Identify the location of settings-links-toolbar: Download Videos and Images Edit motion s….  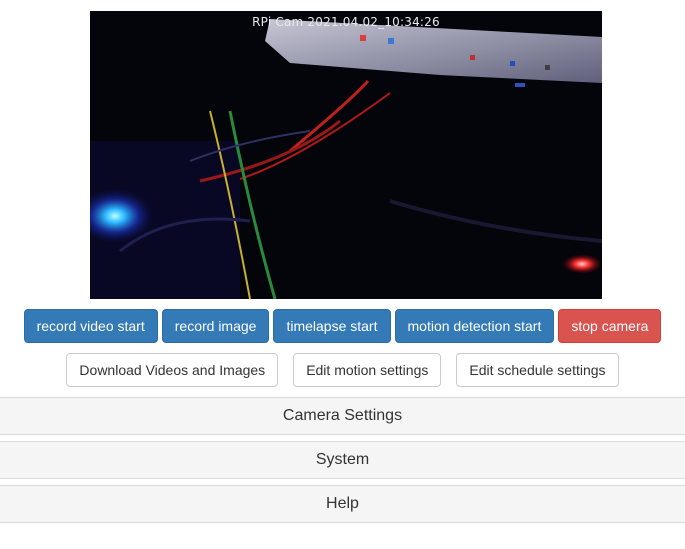
(342, 370).